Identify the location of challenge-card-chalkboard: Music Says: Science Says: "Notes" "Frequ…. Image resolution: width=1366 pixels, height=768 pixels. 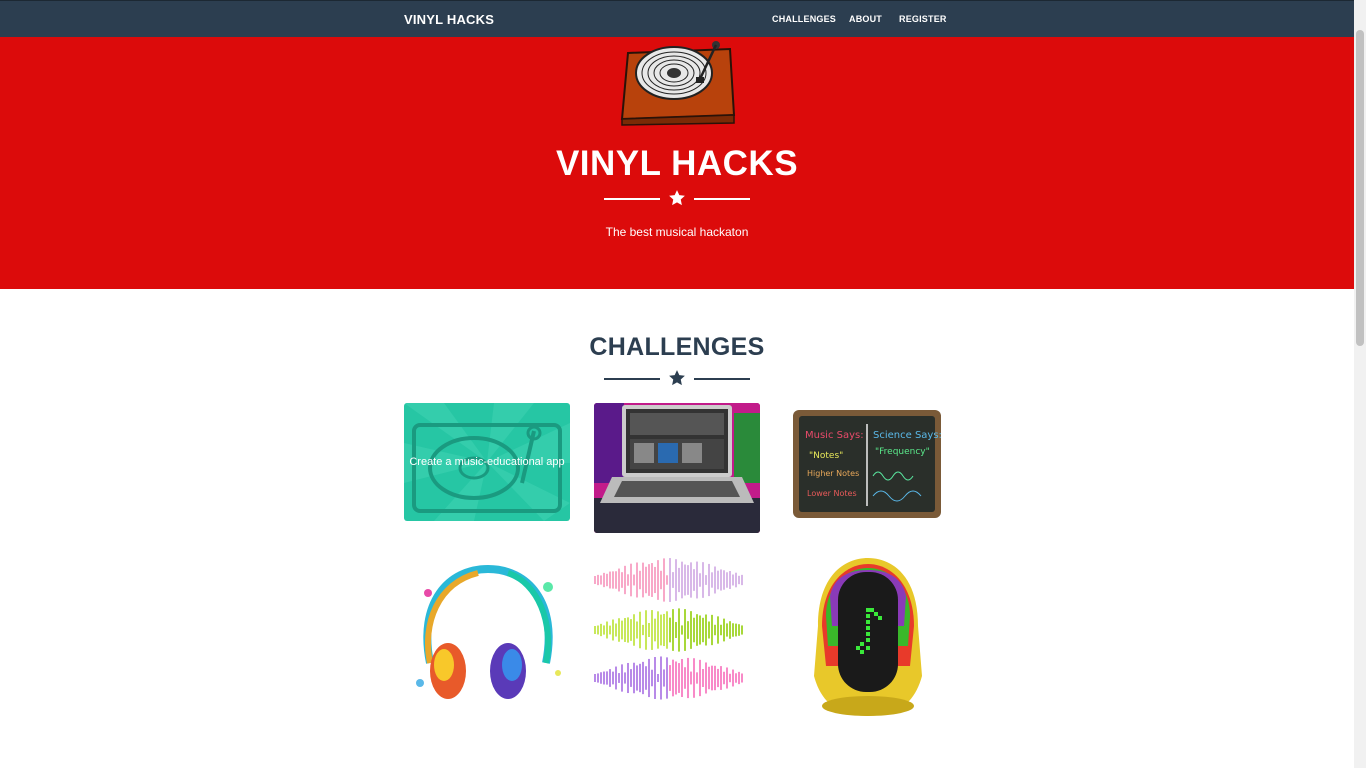
(867, 464).